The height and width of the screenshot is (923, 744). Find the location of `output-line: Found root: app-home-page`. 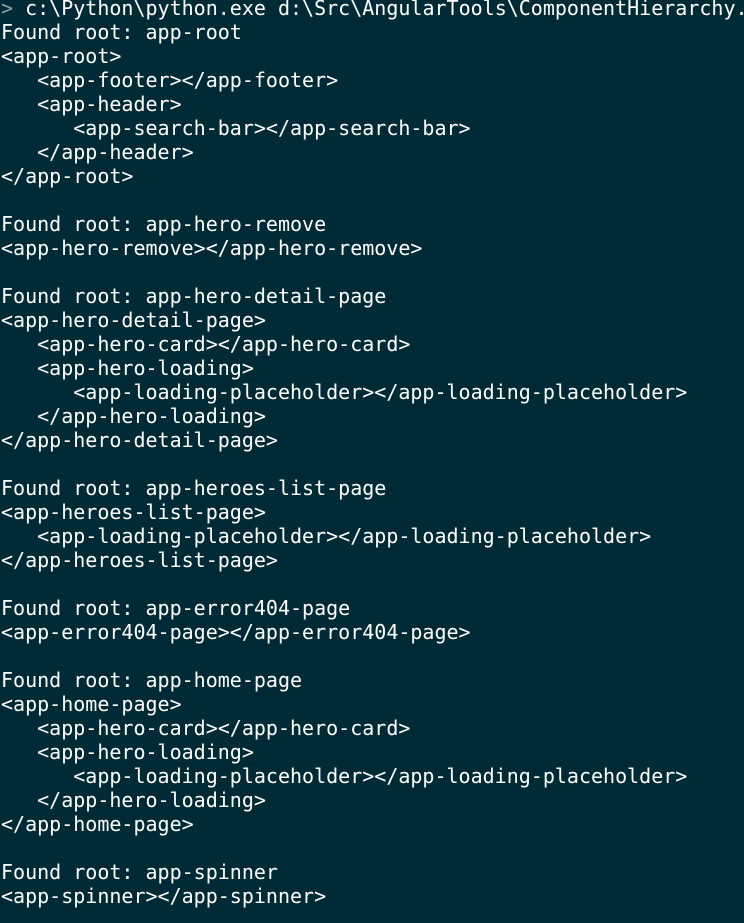

output-line: Found root: app-home-page is located at coordinates (152, 680).